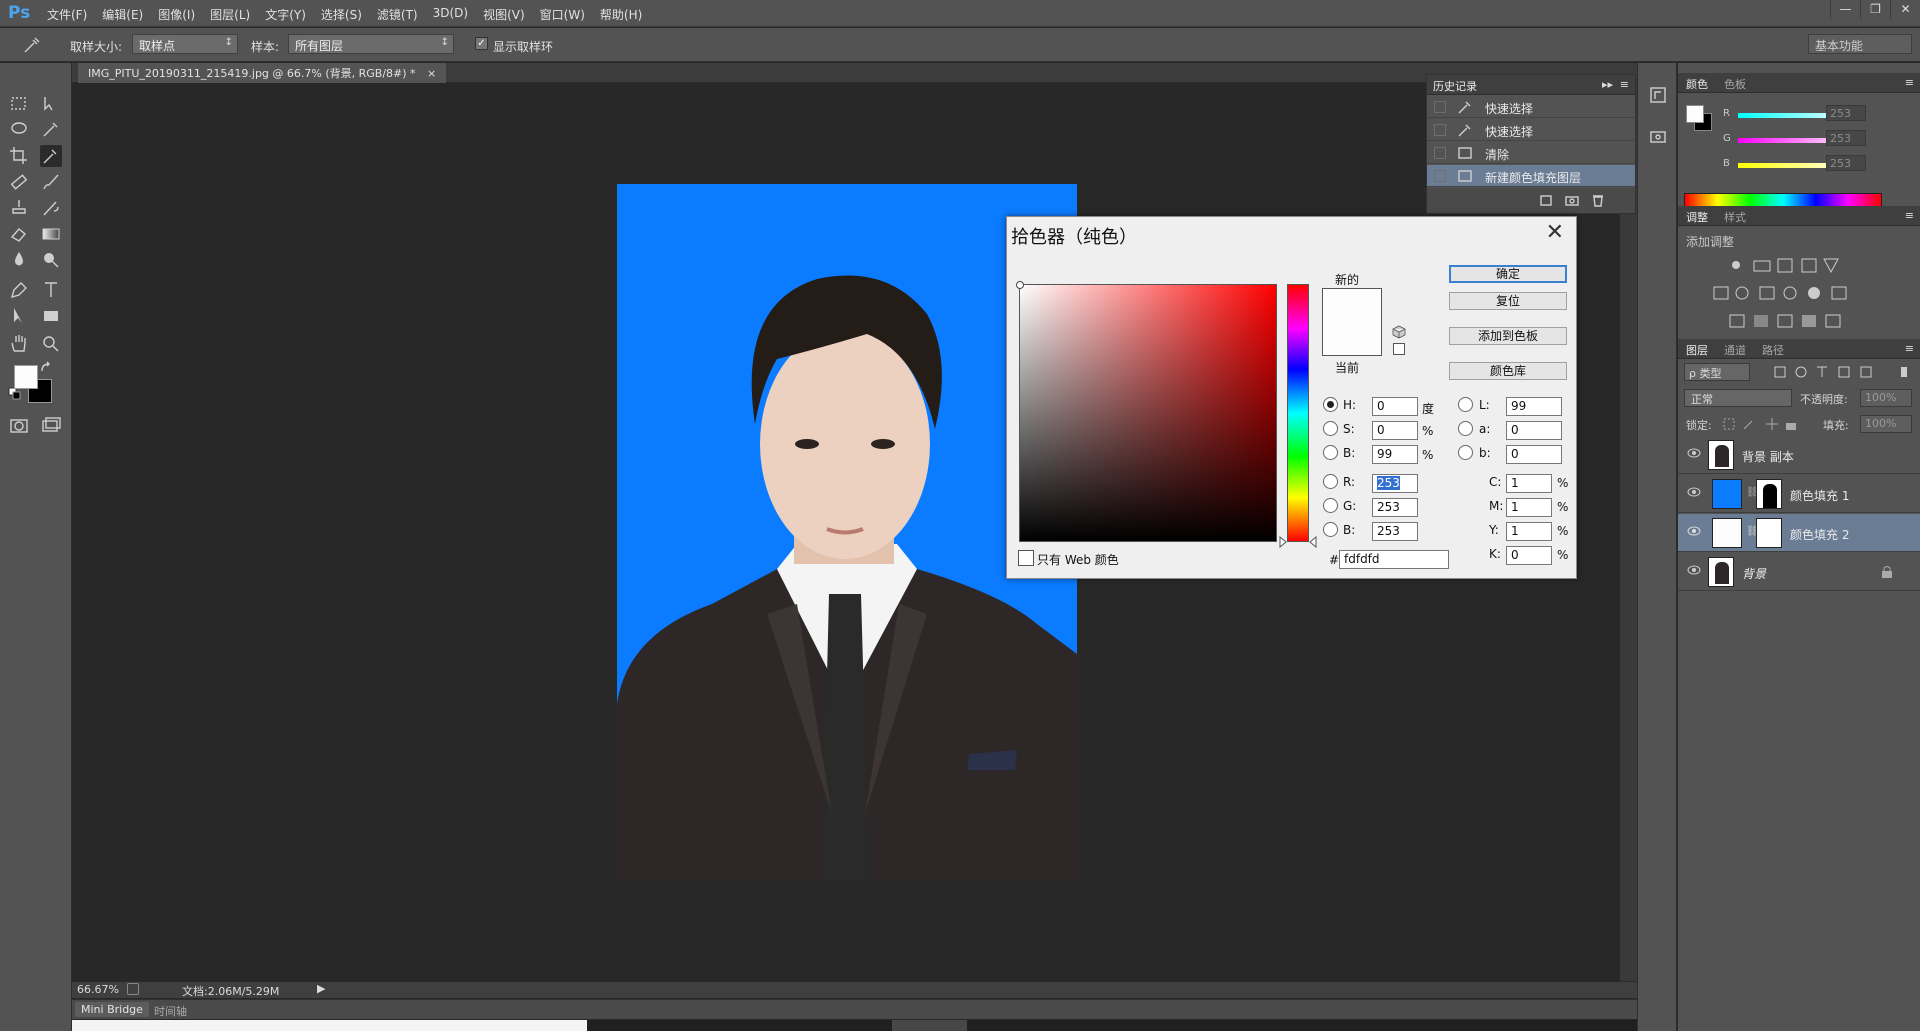 This screenshot has width=1920, height=1031. I want to click on current-color-preview, so click(1352, 339).